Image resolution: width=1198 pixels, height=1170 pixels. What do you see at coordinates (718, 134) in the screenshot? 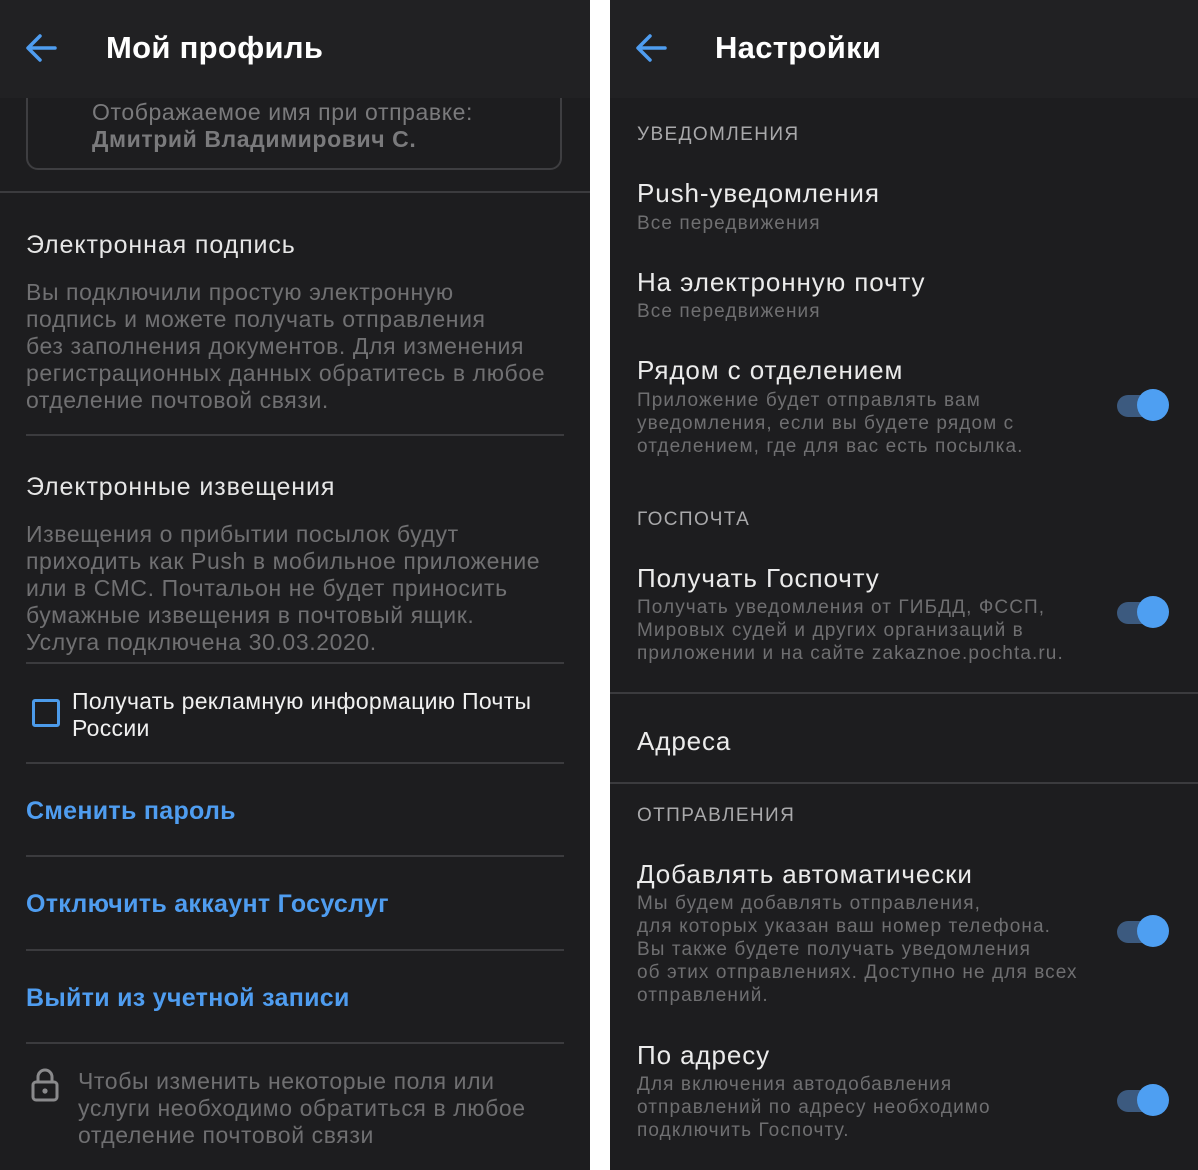
I see `section-header-notifications: УВЕДОМЛЕНИЯ` at bounding box center [718, 134].